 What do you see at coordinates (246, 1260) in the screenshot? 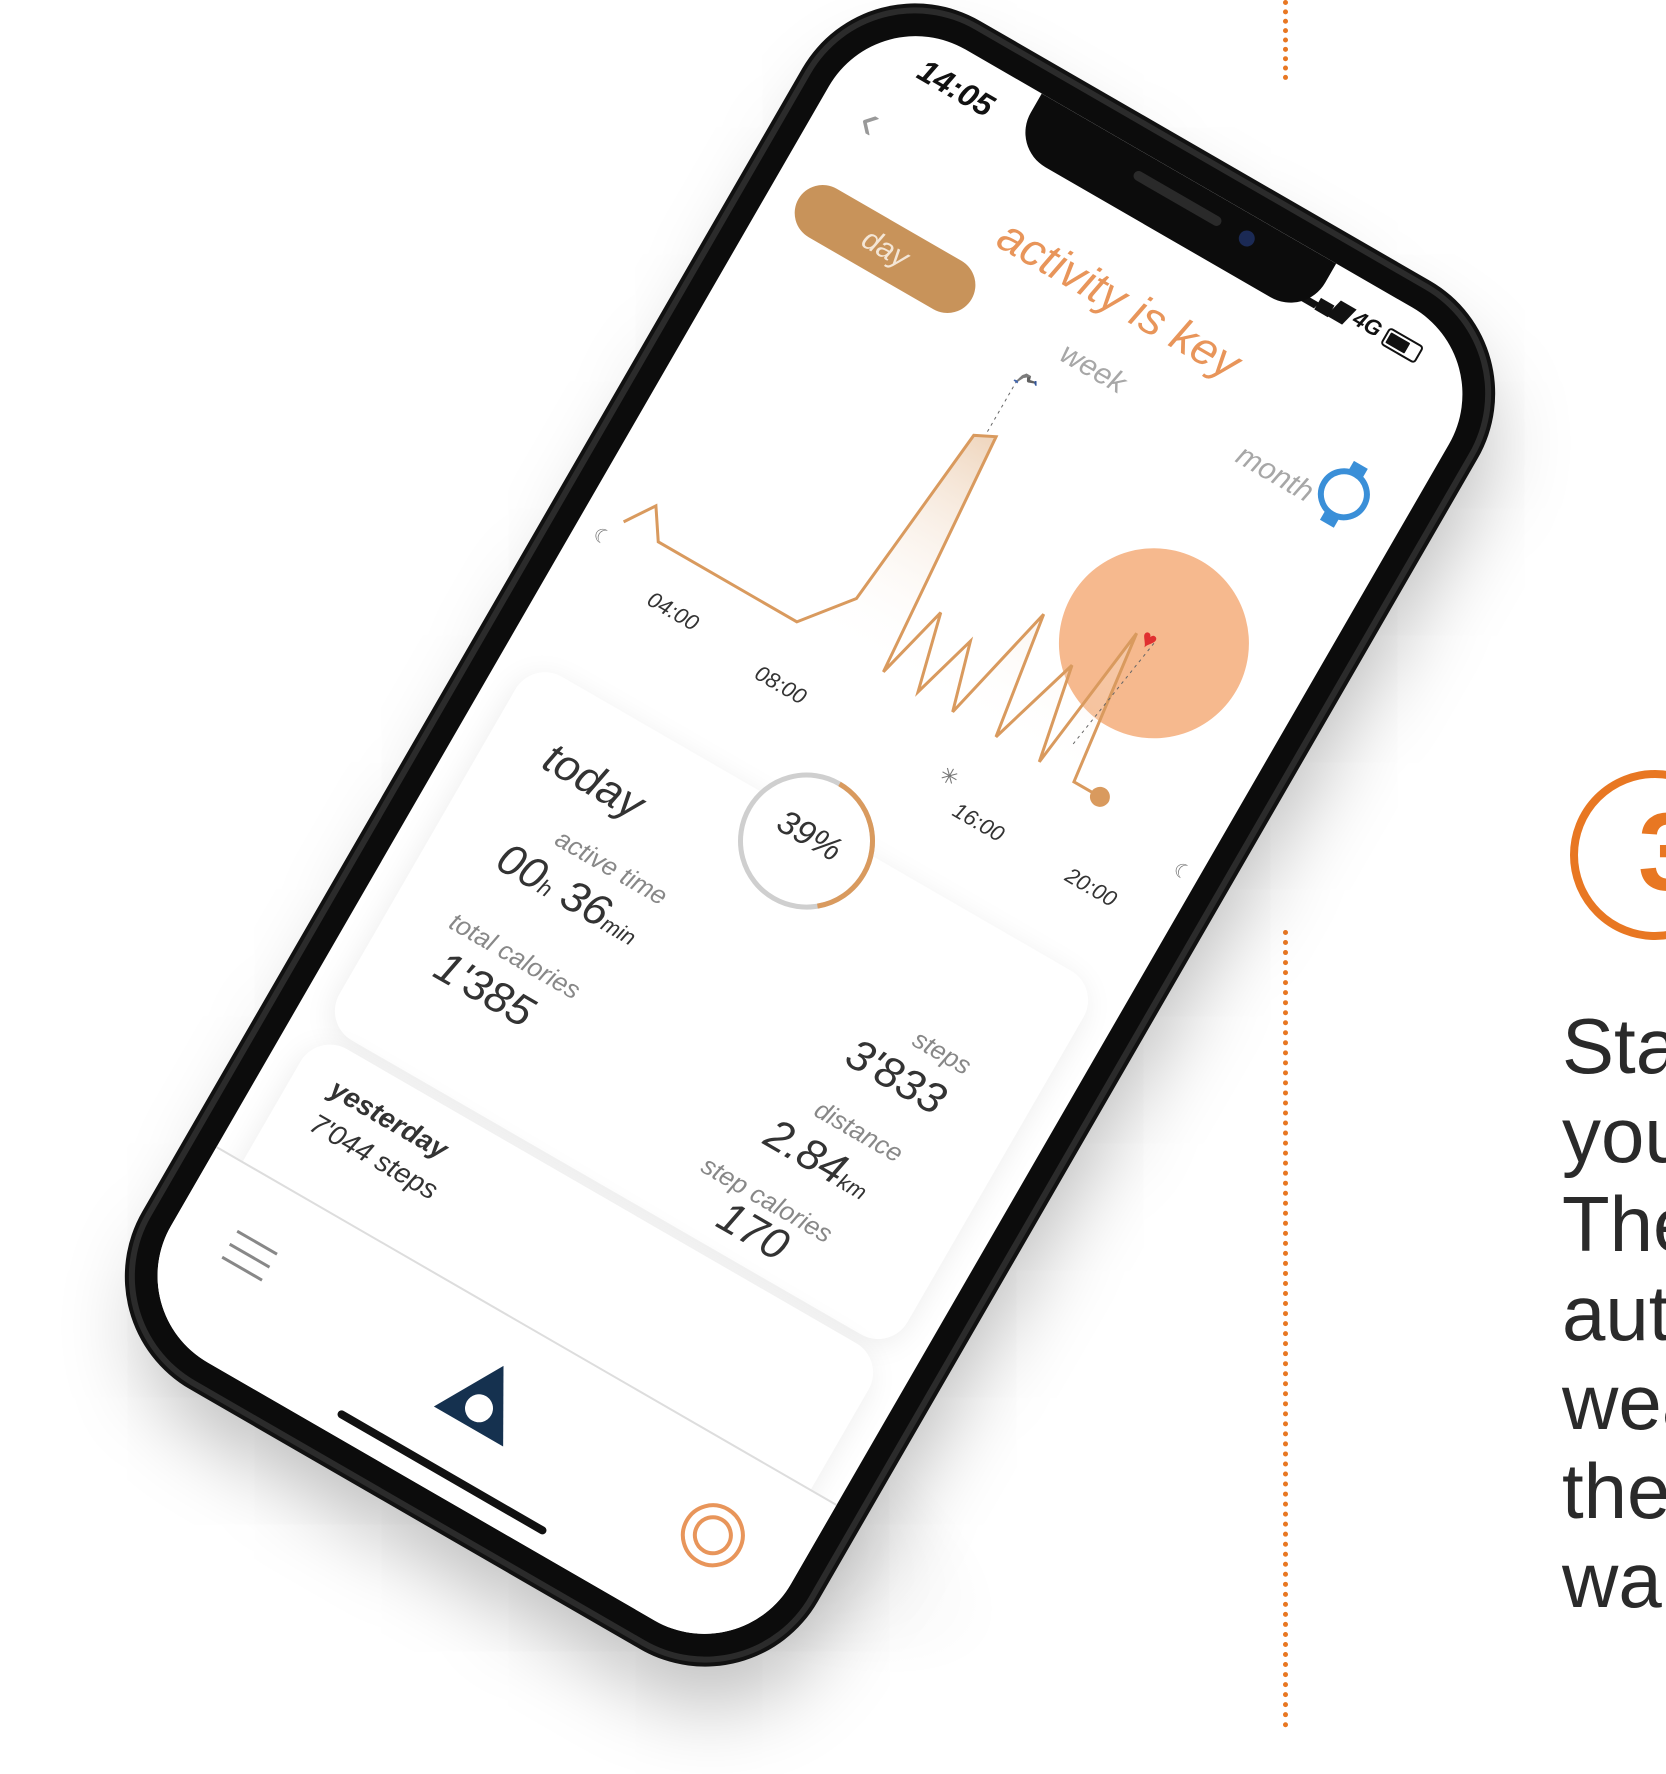
I see `menu-icon` at bounding box center [246, 1260].